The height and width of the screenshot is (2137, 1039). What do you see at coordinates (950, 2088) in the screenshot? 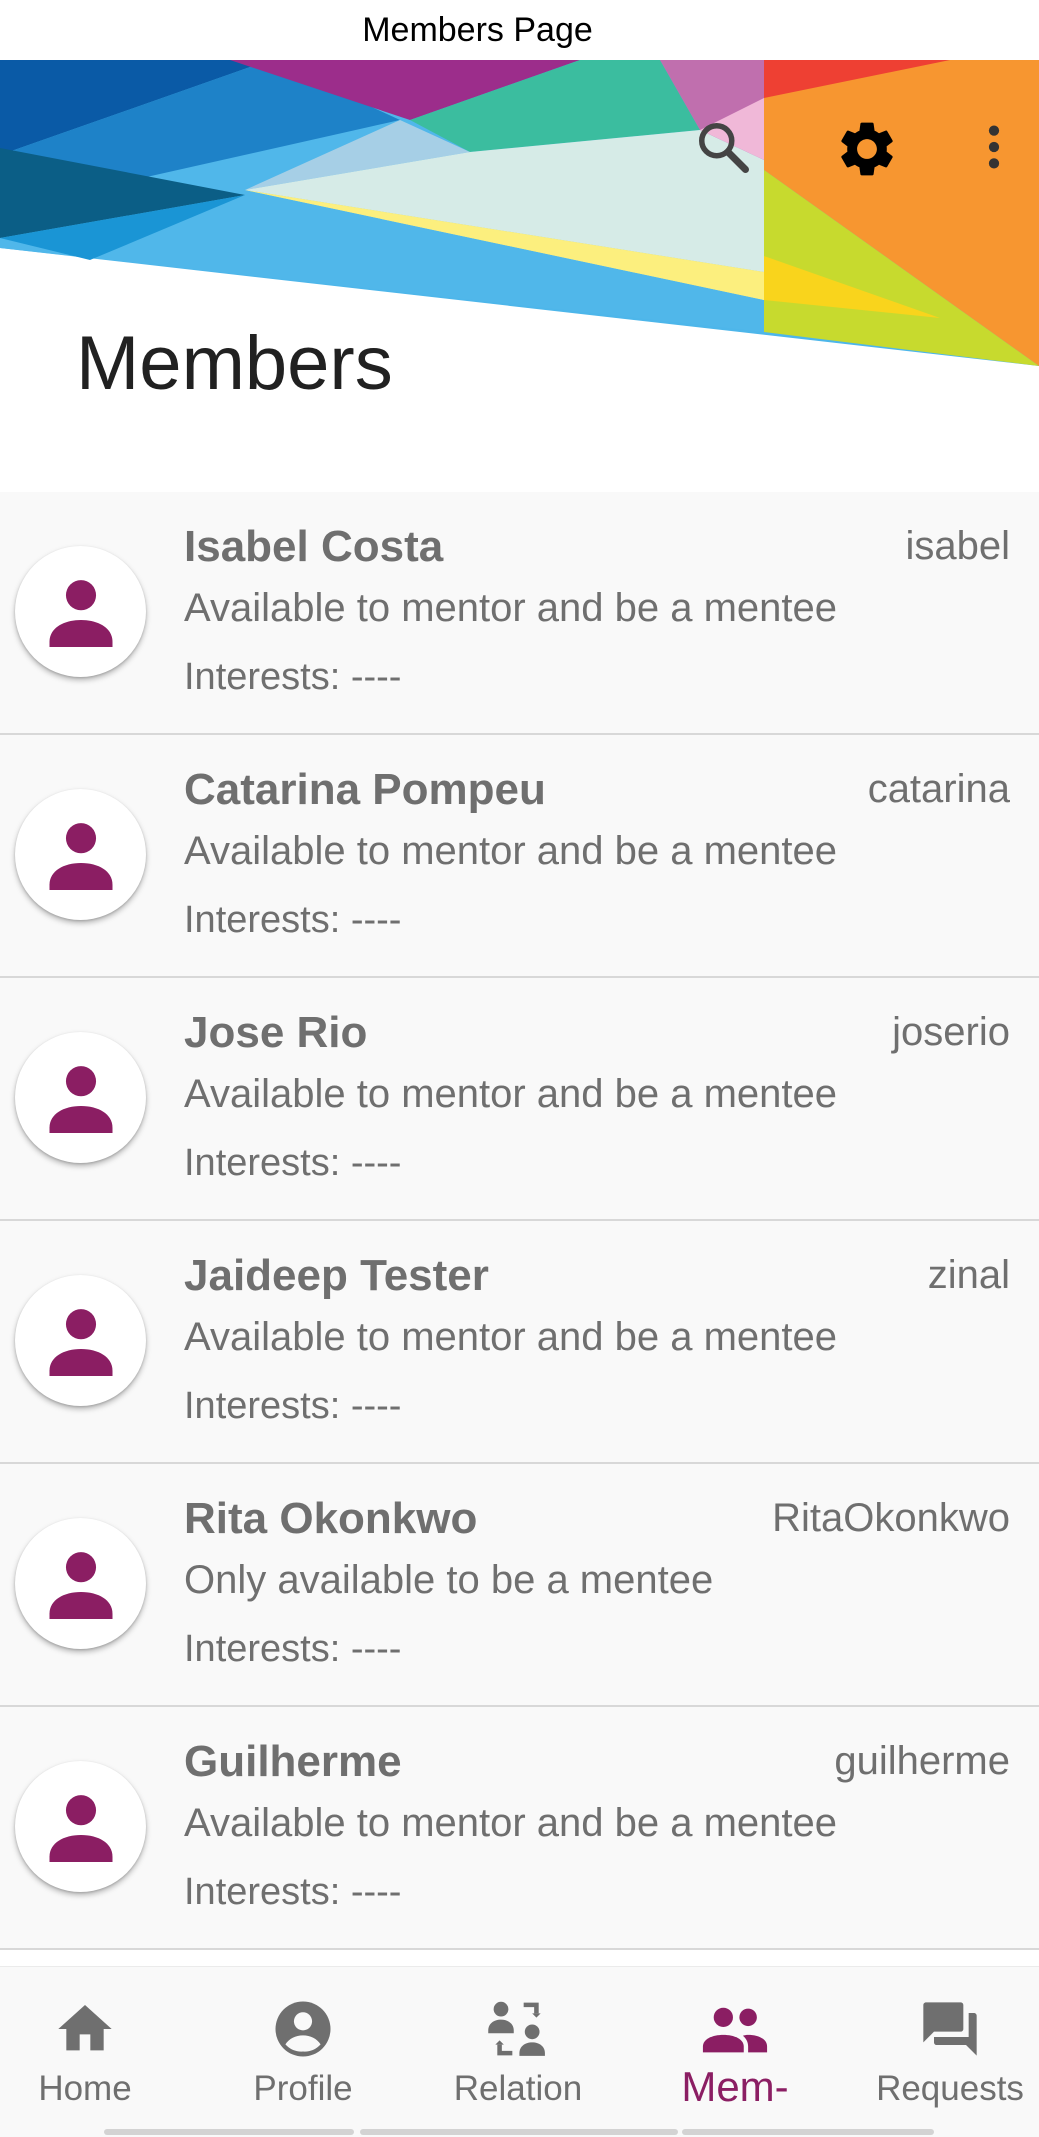
I see `nav-label: Requests` at bounding box center [950, 2088].